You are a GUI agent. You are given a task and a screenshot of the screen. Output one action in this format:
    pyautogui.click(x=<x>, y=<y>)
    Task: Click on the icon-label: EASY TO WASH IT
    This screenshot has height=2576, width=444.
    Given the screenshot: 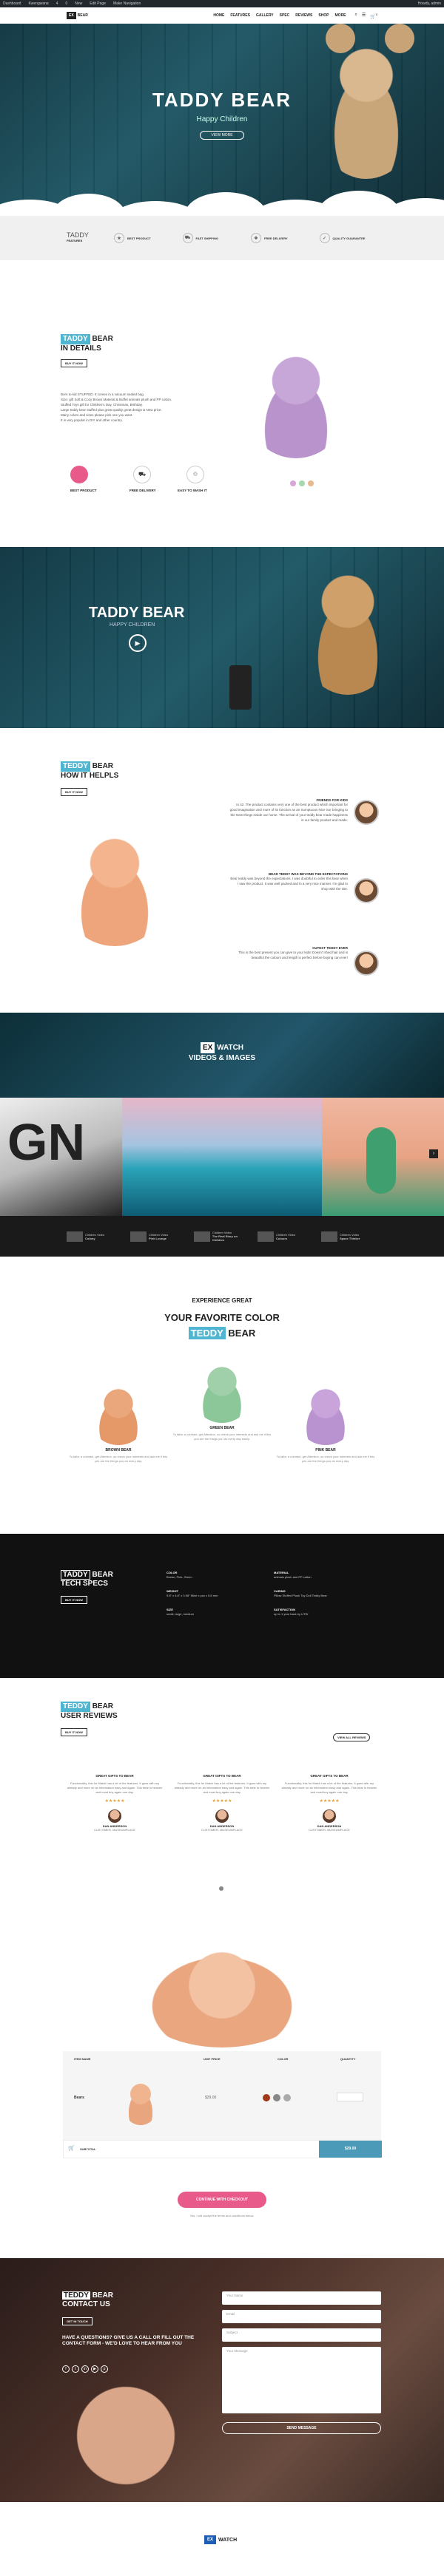 What is the action you would take?
    pyautogui.click(x=192, y=490)
    